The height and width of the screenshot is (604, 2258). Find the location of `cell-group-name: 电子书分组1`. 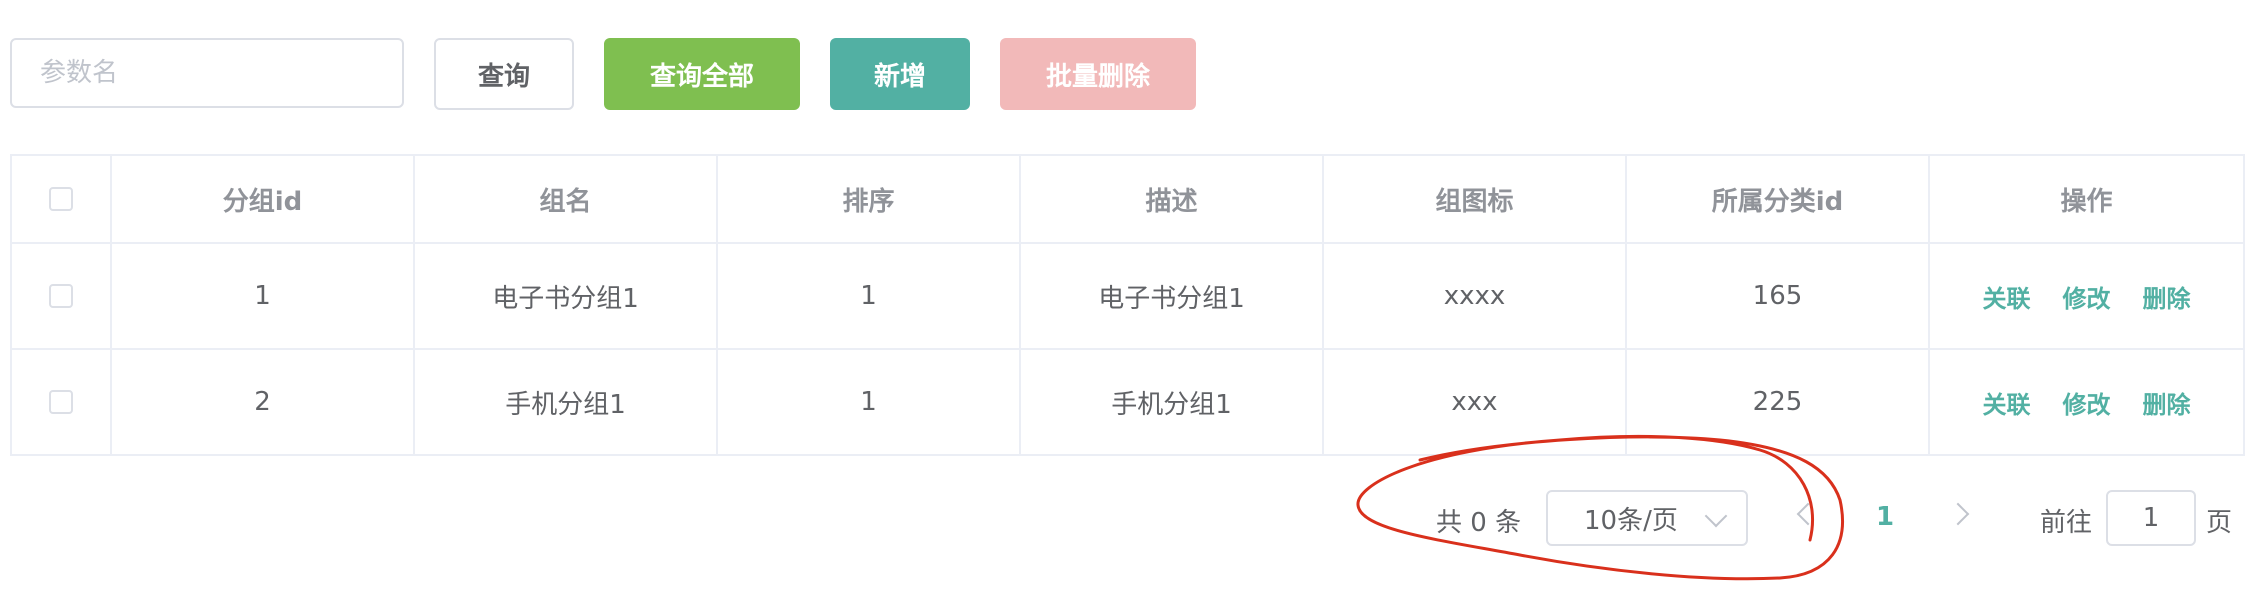

cell-group-name: 电子书分组1 is located at coordinates (566, 296).